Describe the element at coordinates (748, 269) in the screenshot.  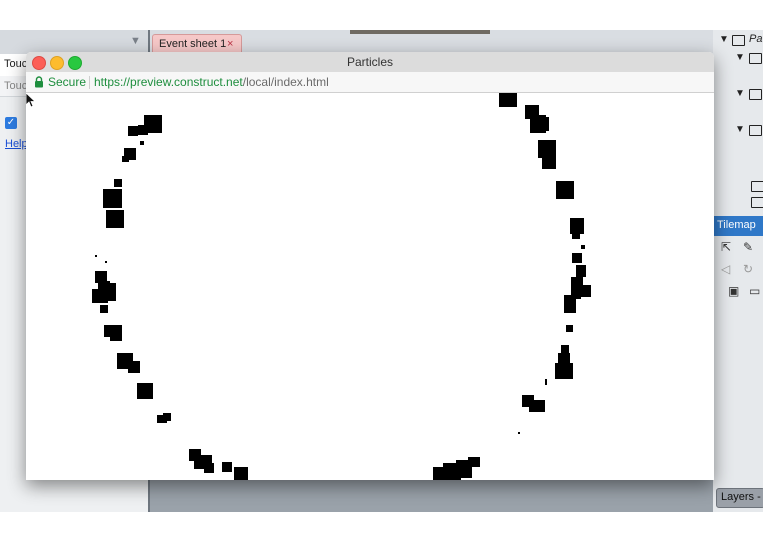
I see `rotate-tool-icon: ↻` at that location.